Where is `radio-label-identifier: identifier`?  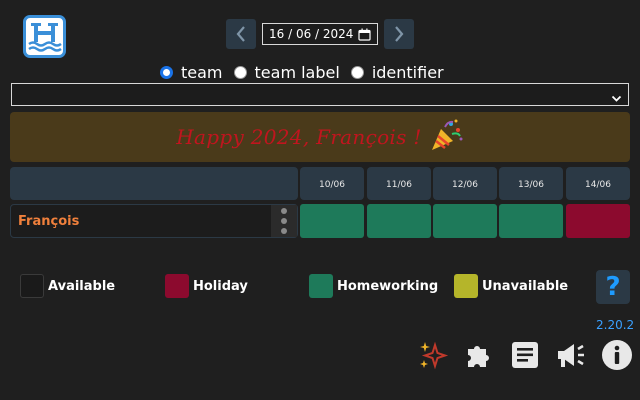 radio-label-identifier: identifier is located at coordinates (407, 72).